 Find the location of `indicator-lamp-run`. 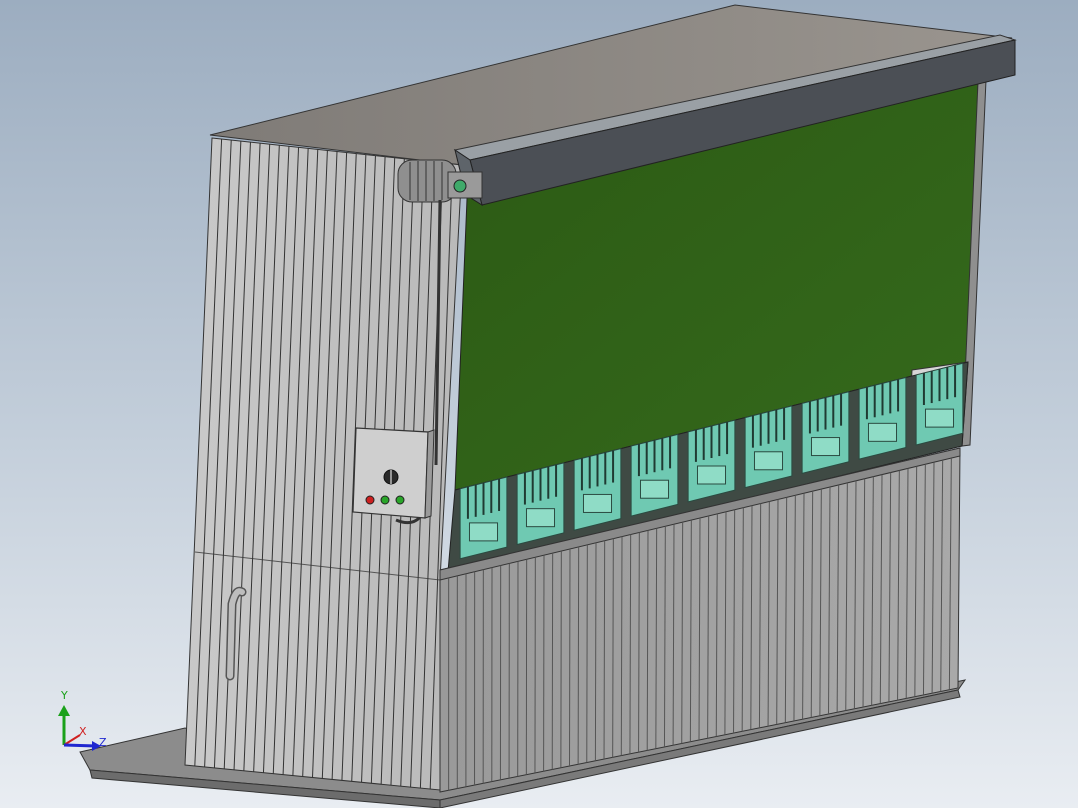

indicator-lamp-run is located at coordinates (385, 500).